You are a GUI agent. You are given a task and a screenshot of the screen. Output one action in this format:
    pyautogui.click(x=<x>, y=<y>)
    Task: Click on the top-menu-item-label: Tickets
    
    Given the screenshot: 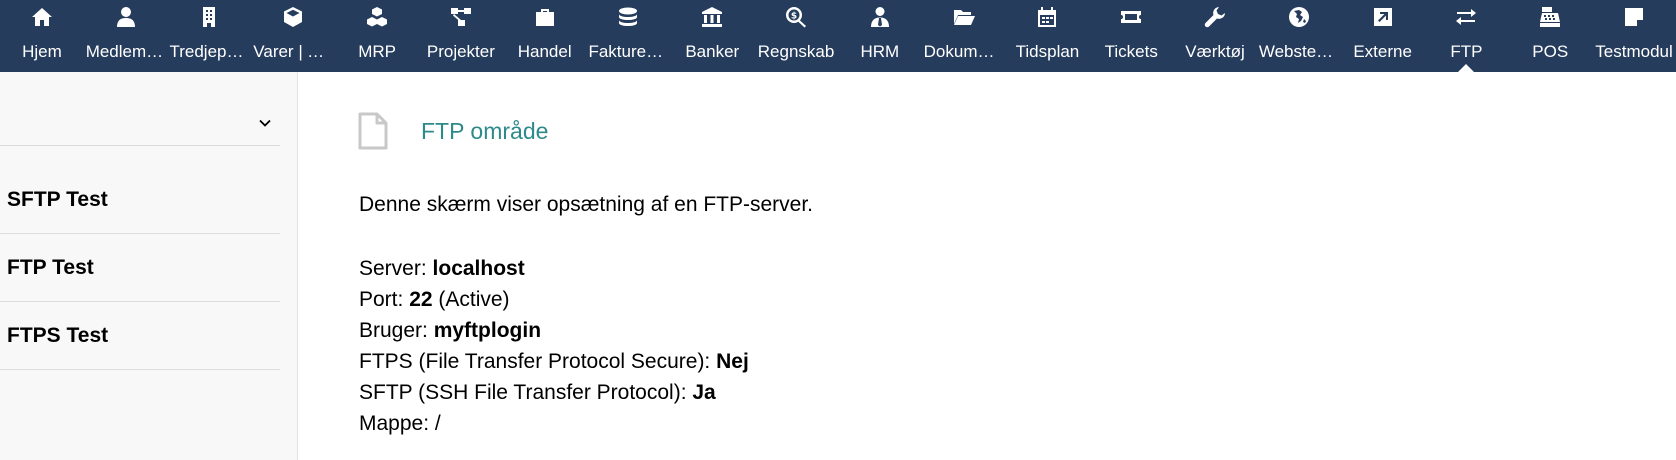 What is the action you would take?
    pyautogui.click(x=1131, y=51)
    